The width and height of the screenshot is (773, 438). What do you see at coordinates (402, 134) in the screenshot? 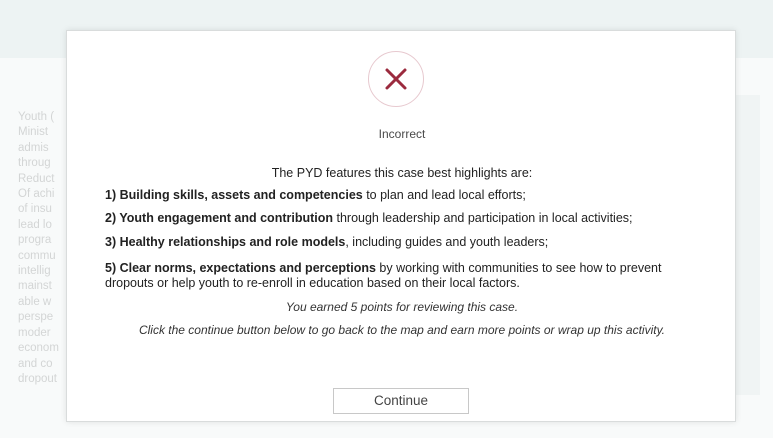
I see `result-status: Incorrect` at bounding box center [402, 134].